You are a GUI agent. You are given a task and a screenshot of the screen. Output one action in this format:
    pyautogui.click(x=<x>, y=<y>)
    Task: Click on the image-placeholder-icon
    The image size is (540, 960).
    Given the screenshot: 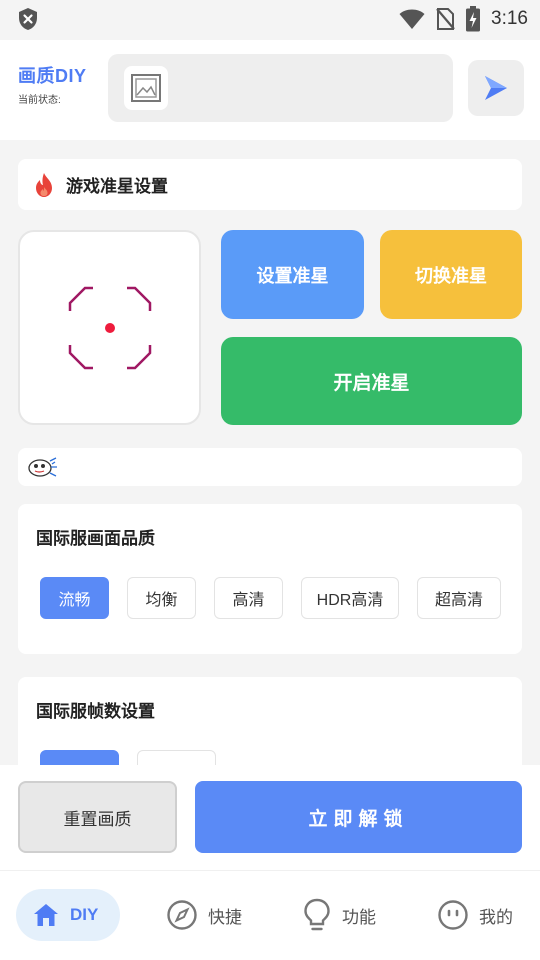 What is the action you would take?
    pyautogui.click(x=146, y=88)
    